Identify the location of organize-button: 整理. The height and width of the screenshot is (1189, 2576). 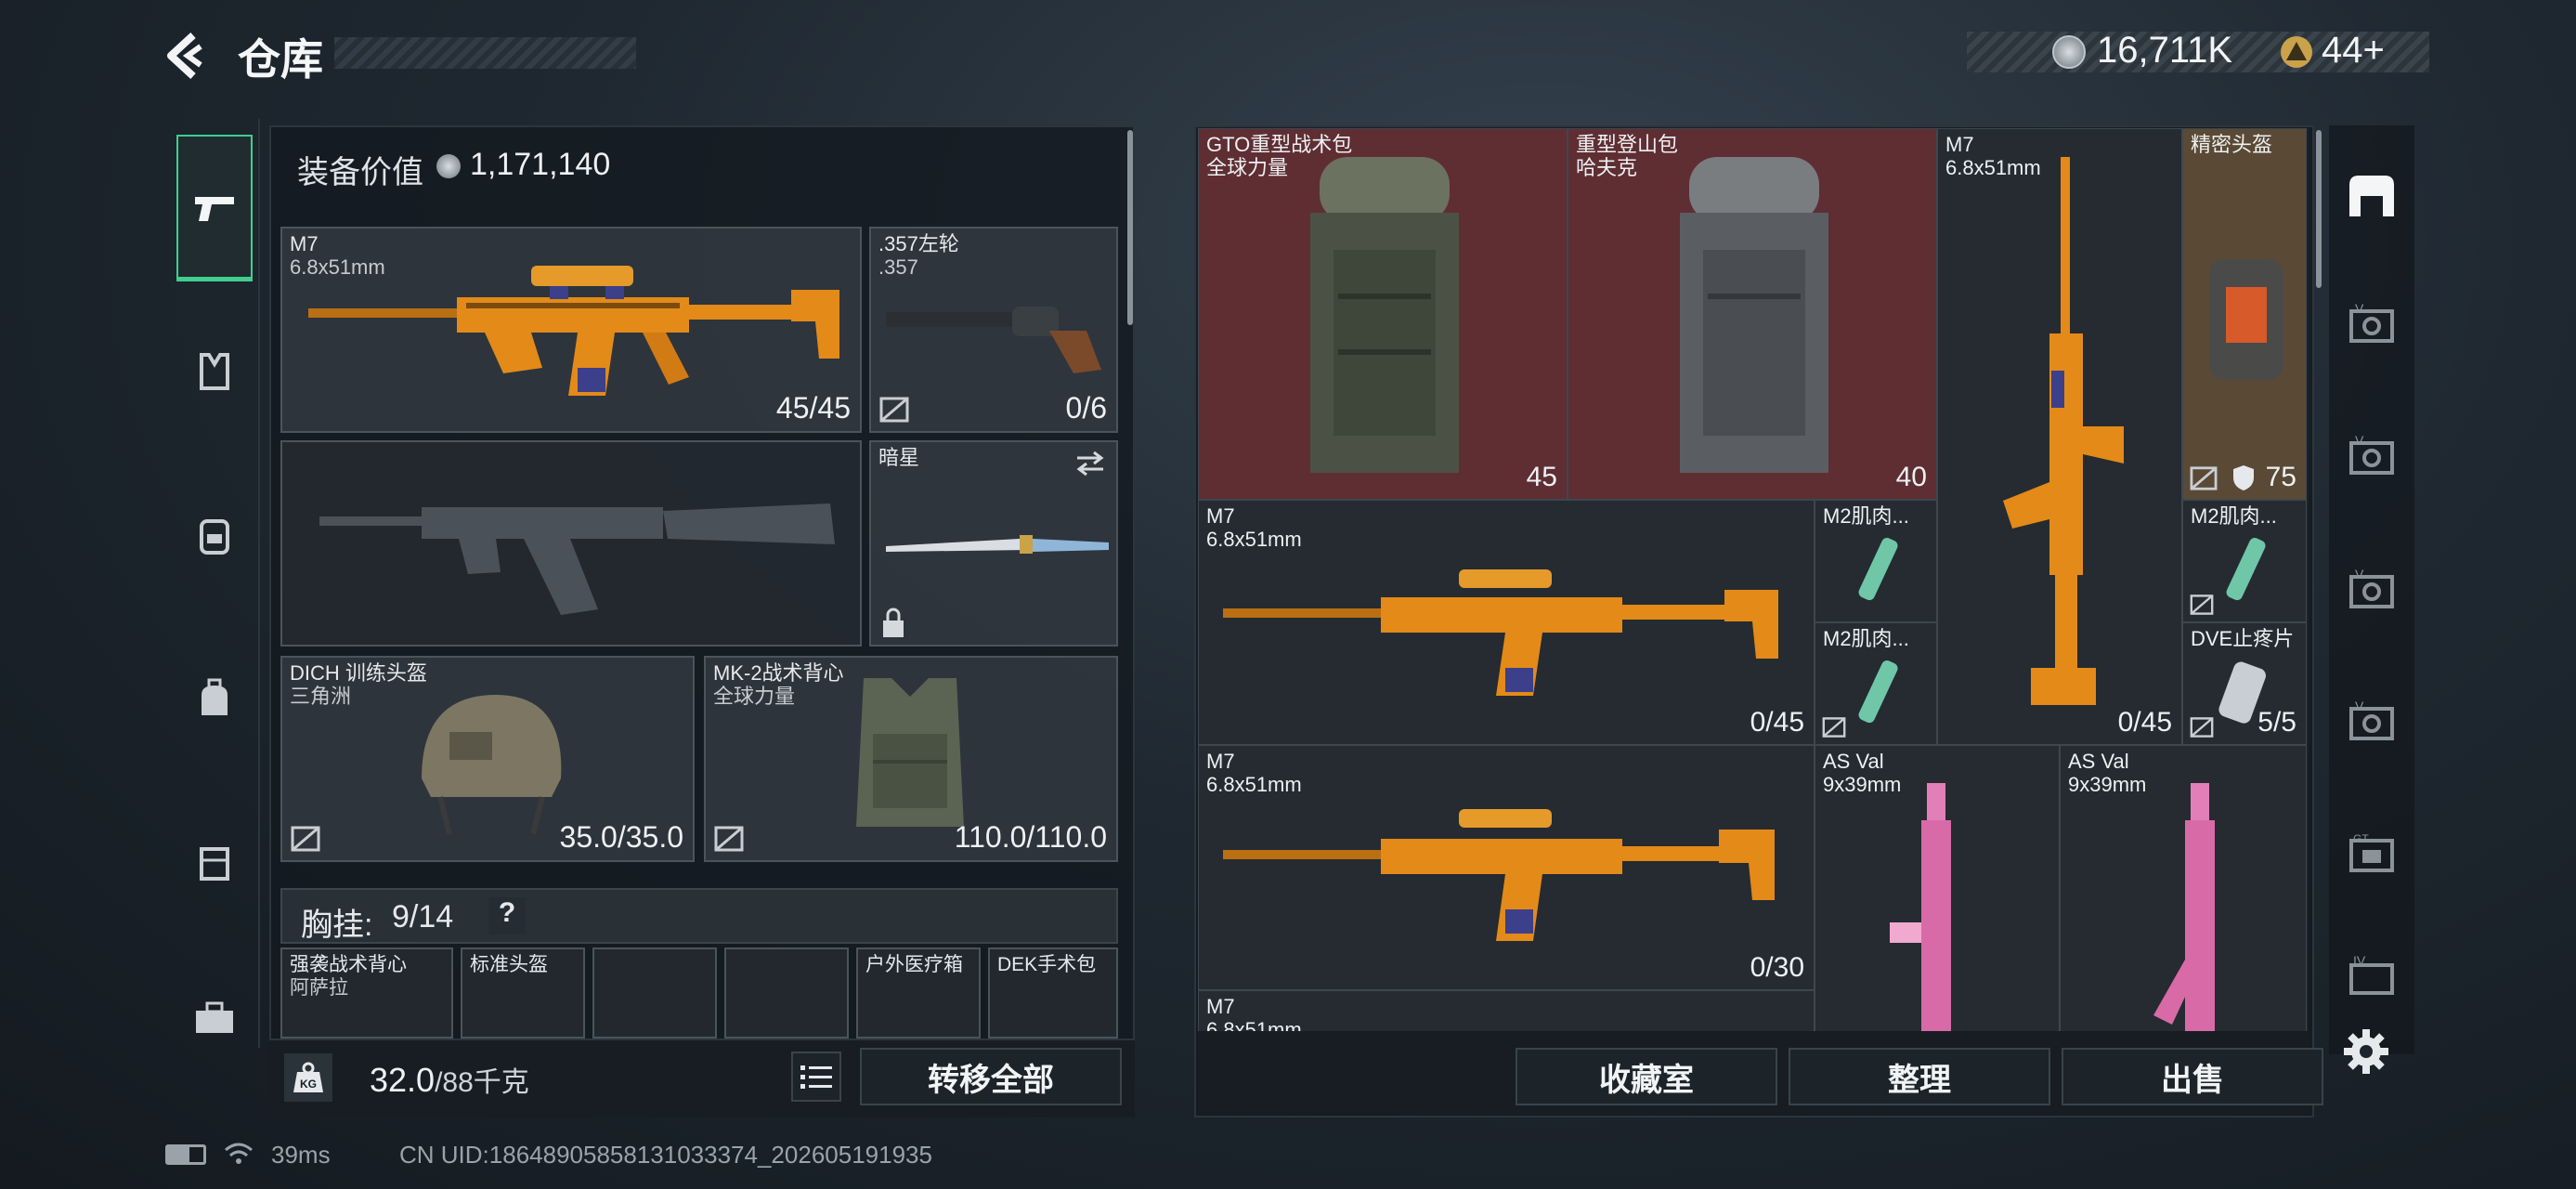
(1919, 1077).